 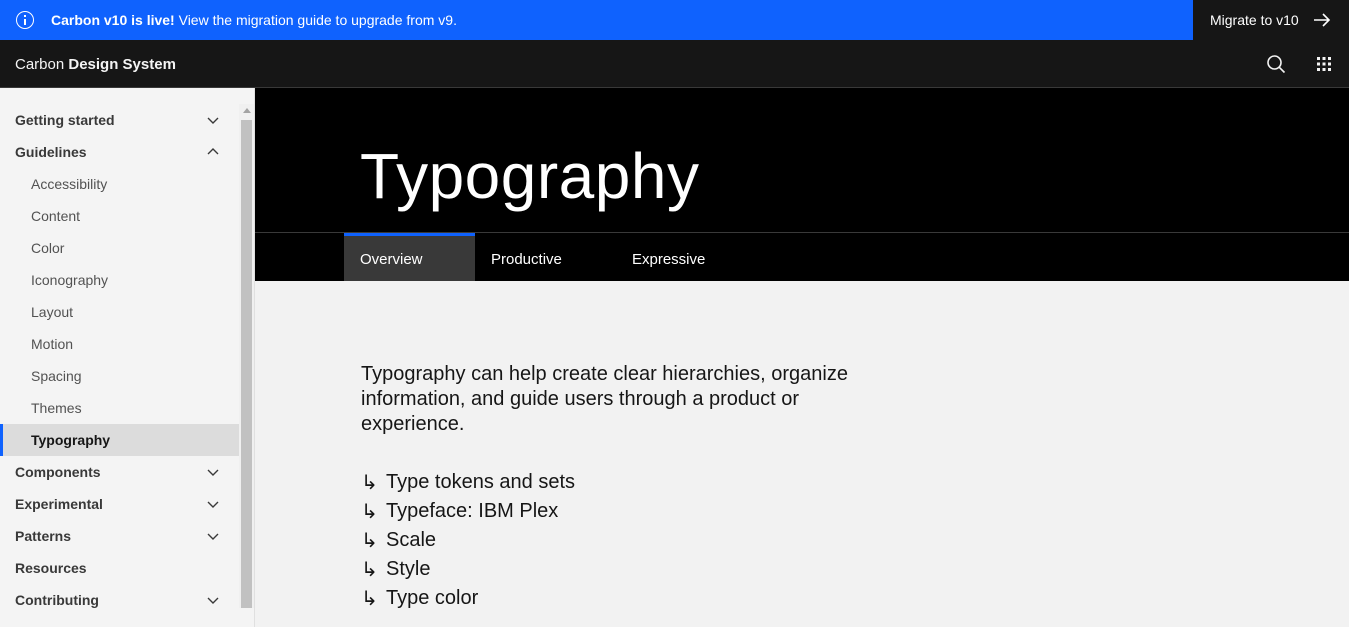 I want to click on anchor-link-label: Scale, so click(x=411, y=540).